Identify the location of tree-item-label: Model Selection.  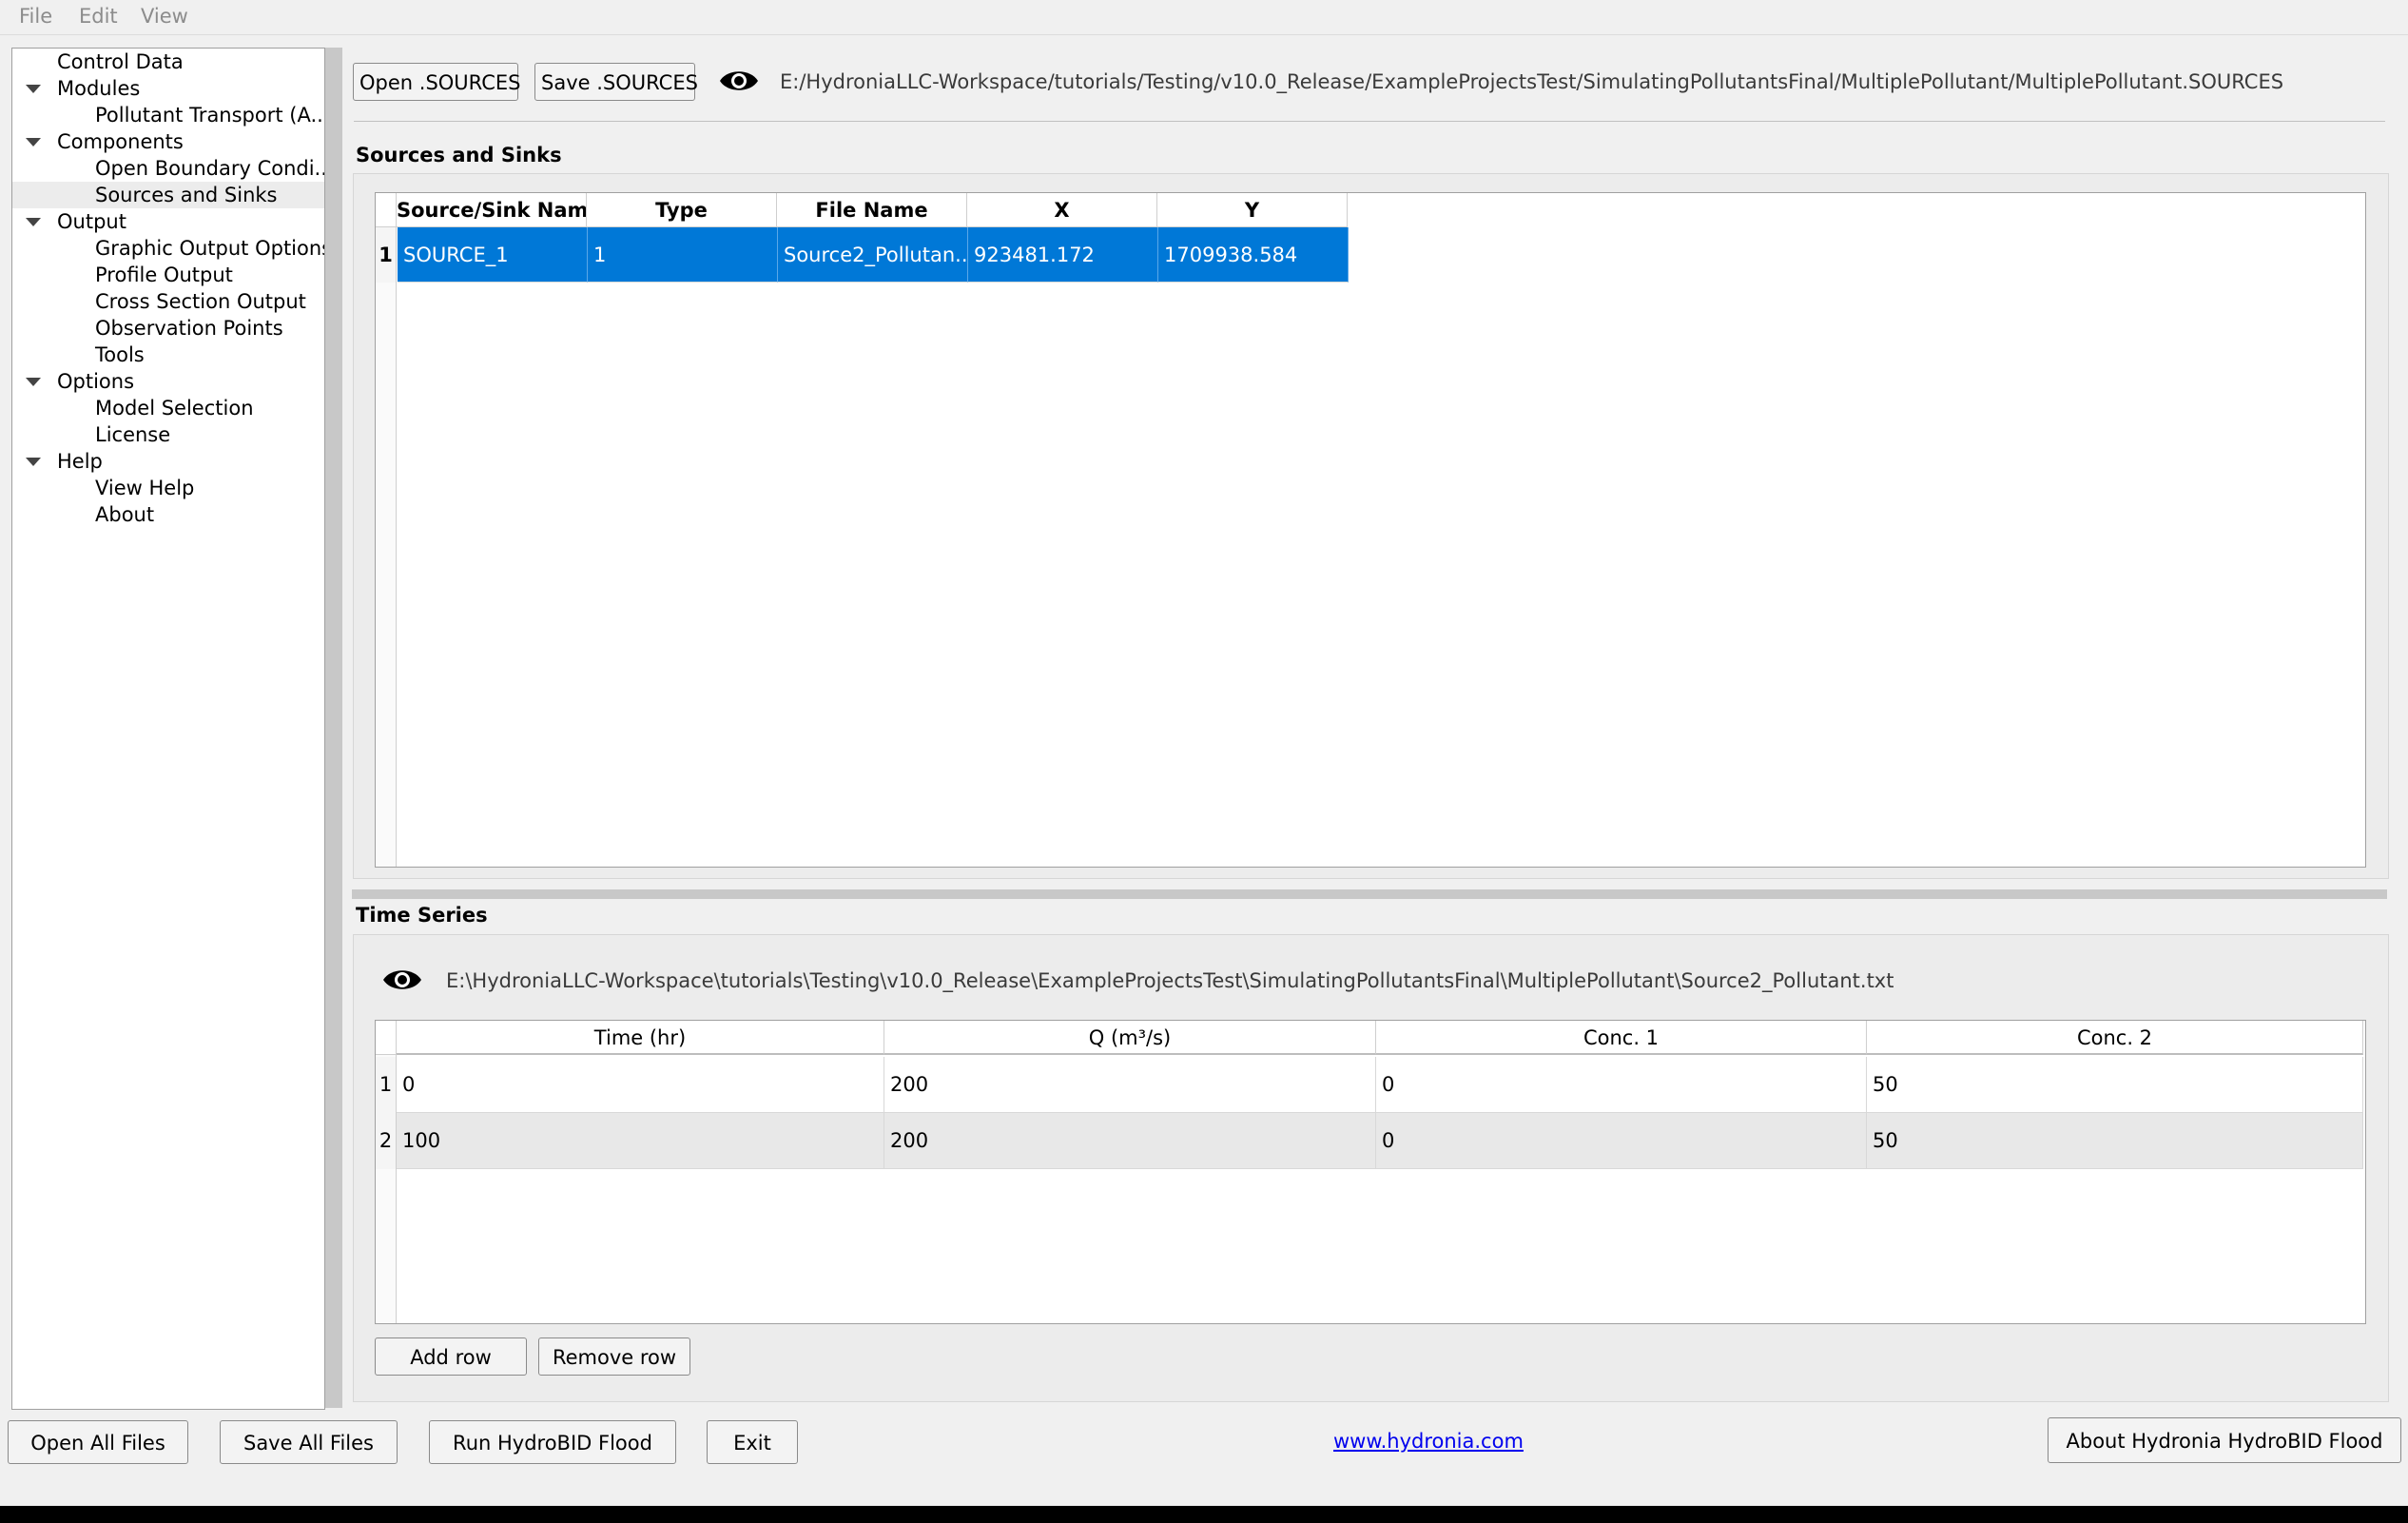
(174, 408).